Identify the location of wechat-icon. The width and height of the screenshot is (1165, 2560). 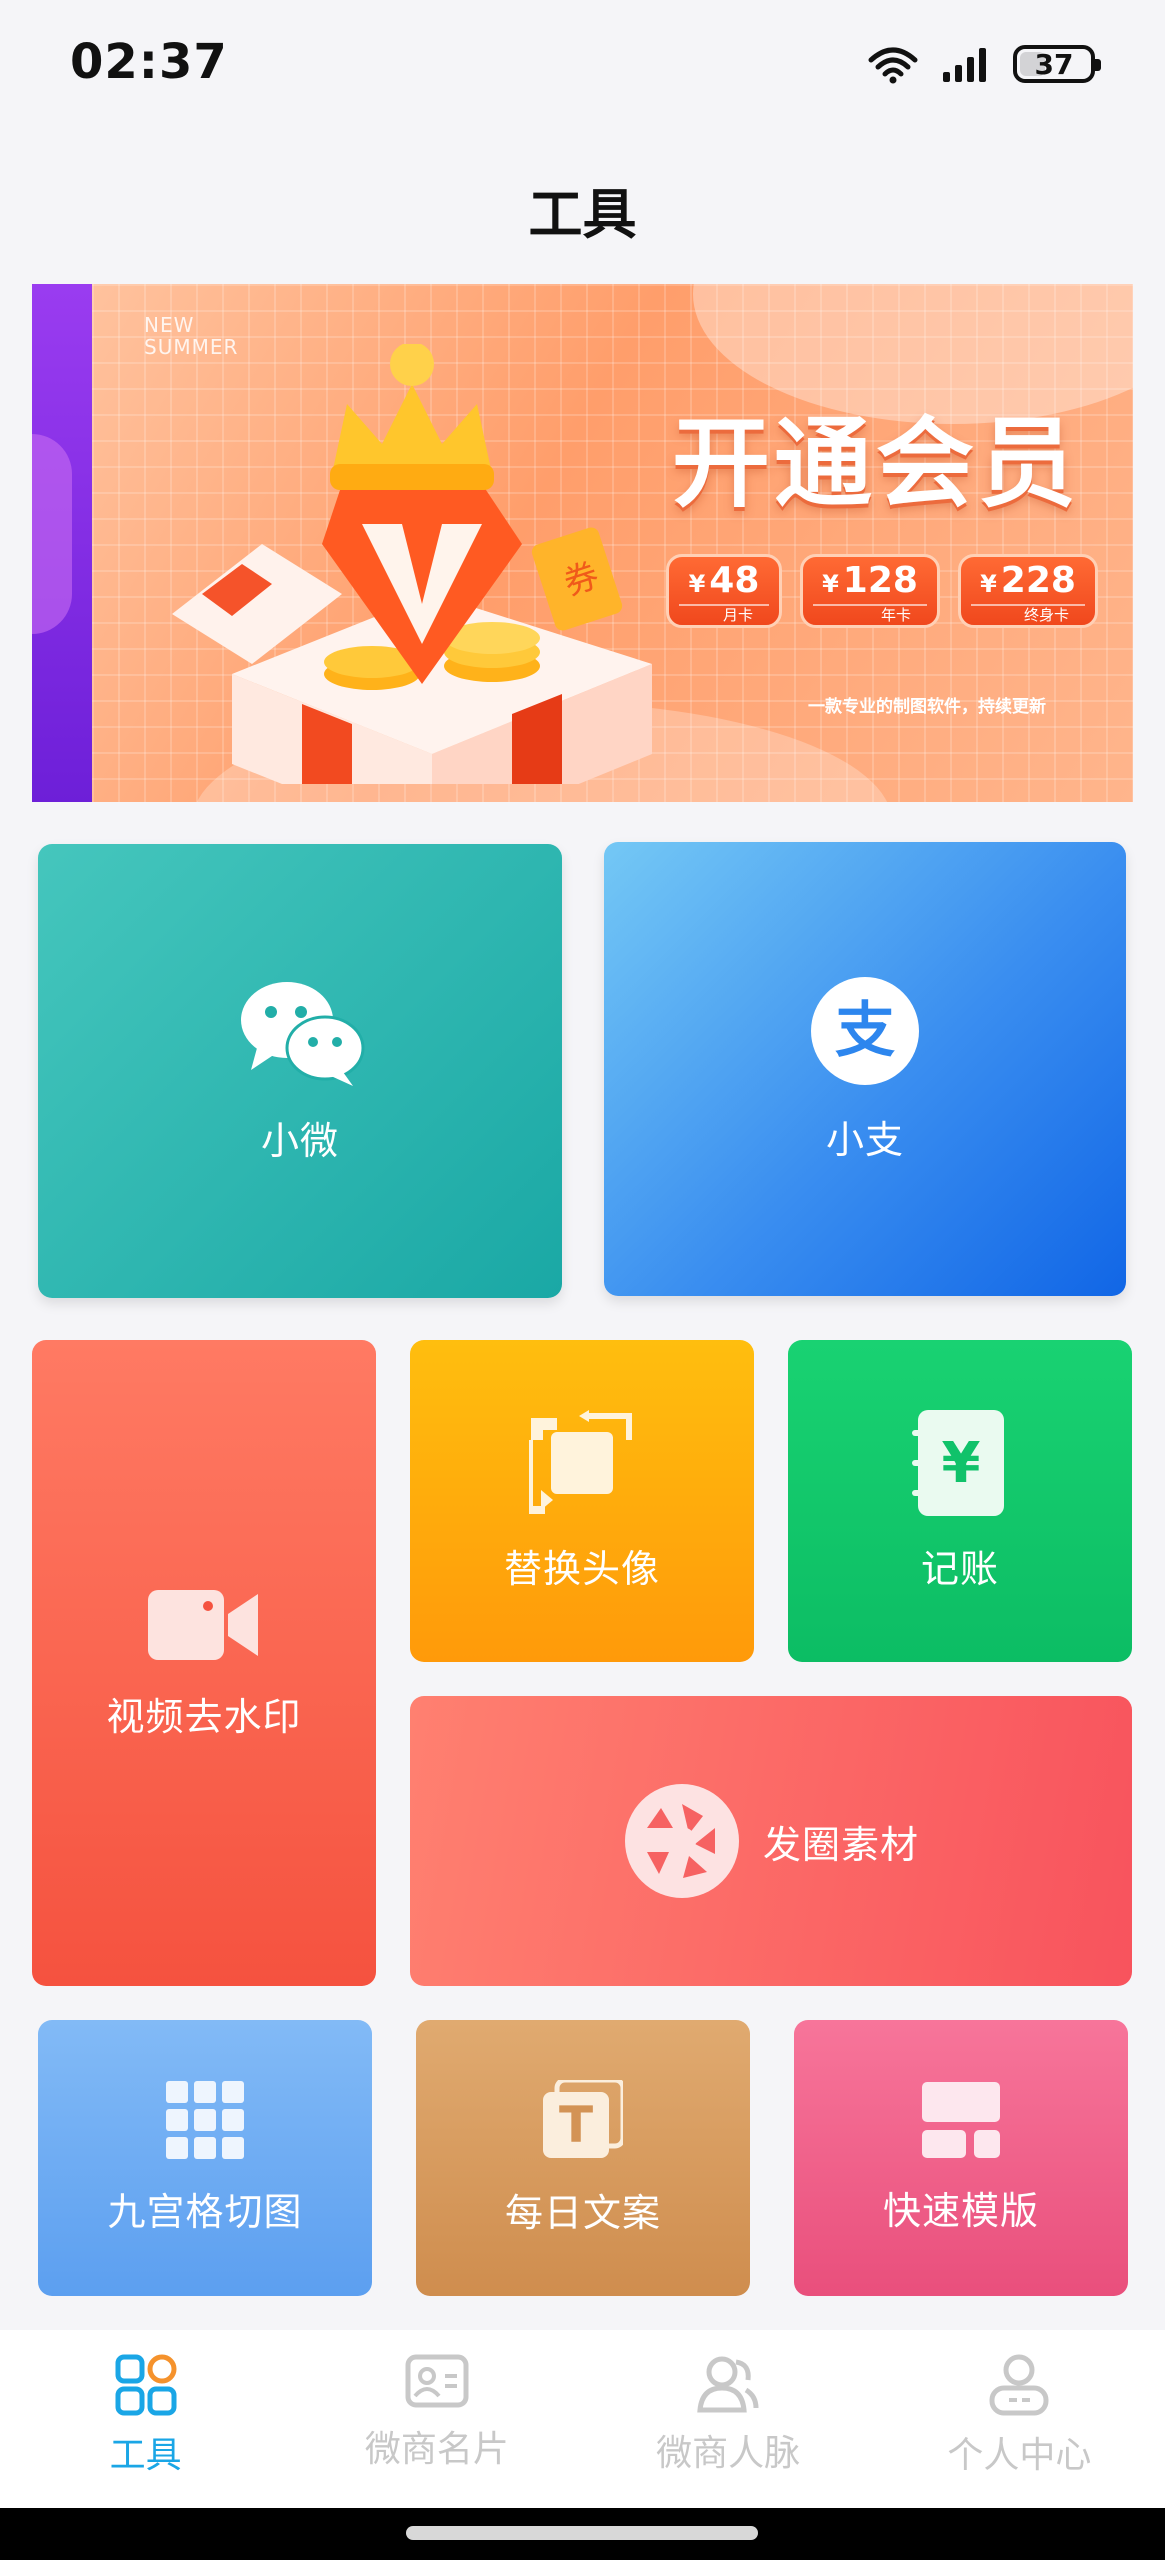
(303, 1033).